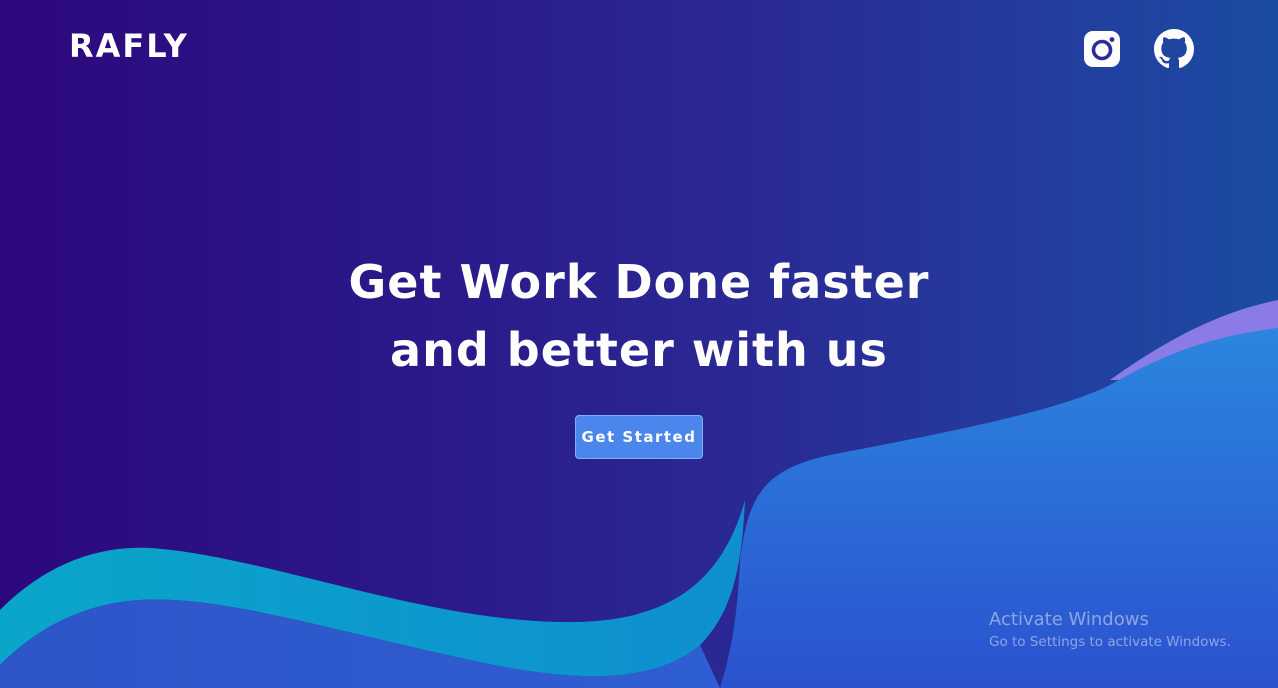 This screenshot has height=688, width=1278. I want to click on github-link, so click(1174, 49).